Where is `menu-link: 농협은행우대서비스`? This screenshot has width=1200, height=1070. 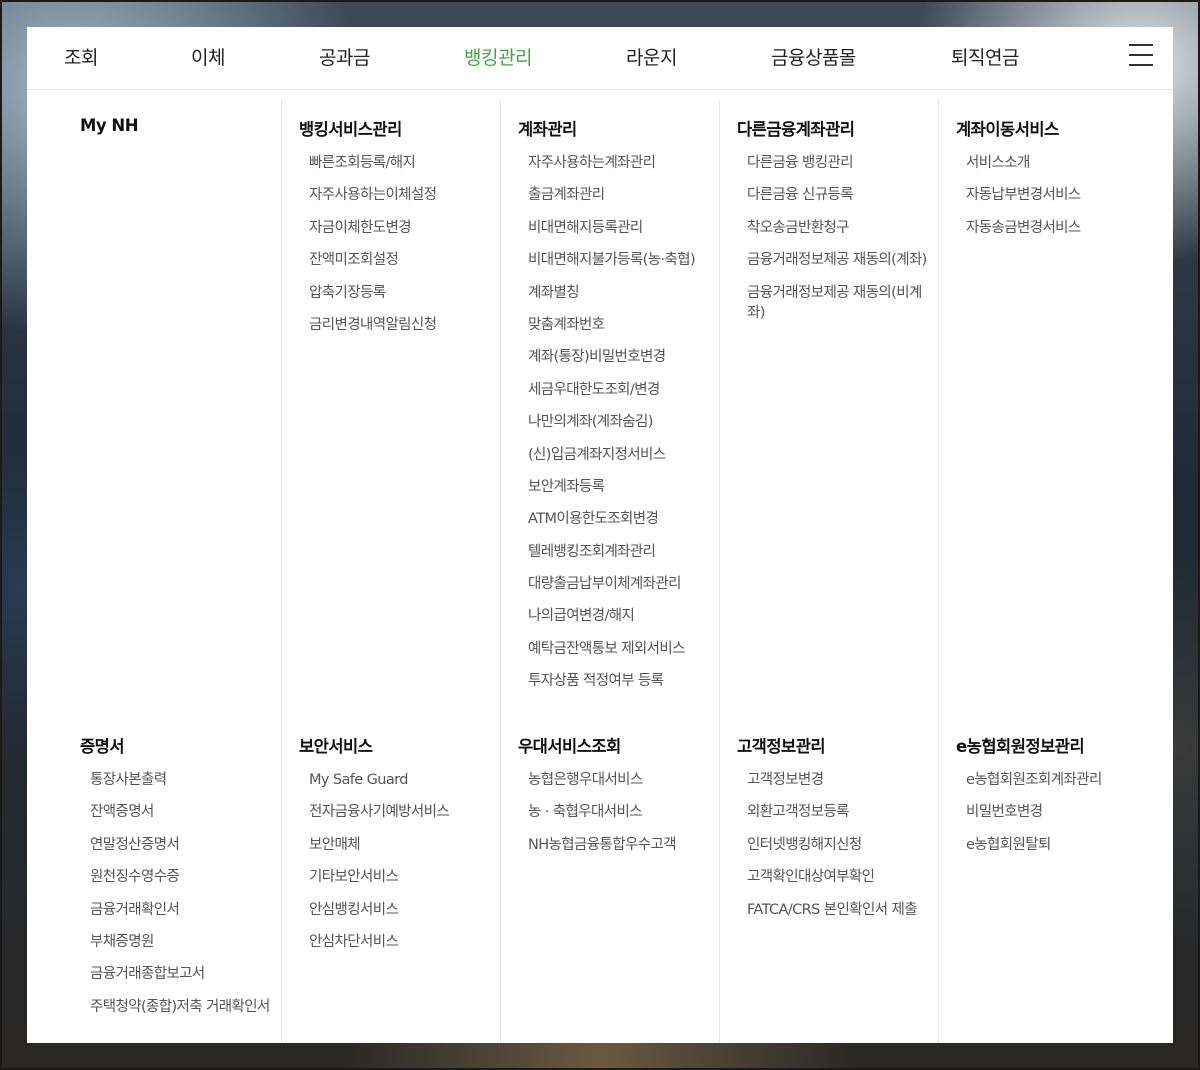
menu-link: 농협은행우대서비스 is located at coordinates (623, 780).